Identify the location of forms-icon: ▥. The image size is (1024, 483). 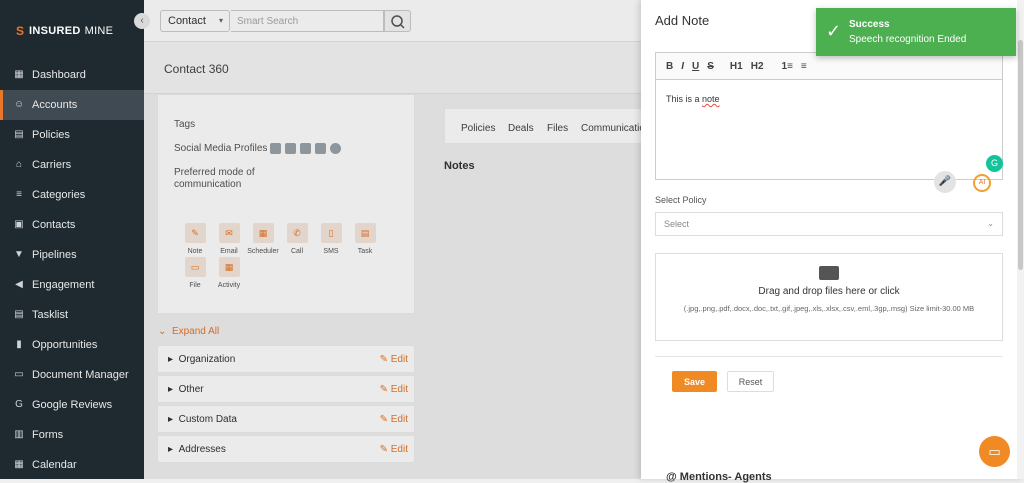
(19, 434).